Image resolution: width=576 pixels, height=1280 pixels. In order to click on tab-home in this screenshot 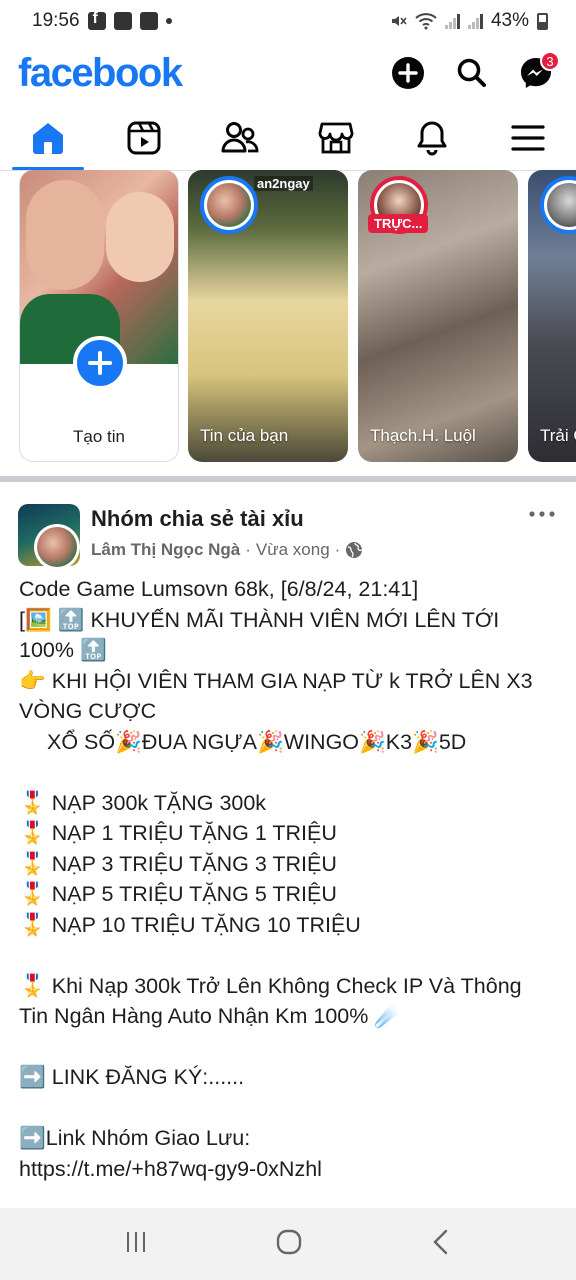, I will do `click(48, 138)`.